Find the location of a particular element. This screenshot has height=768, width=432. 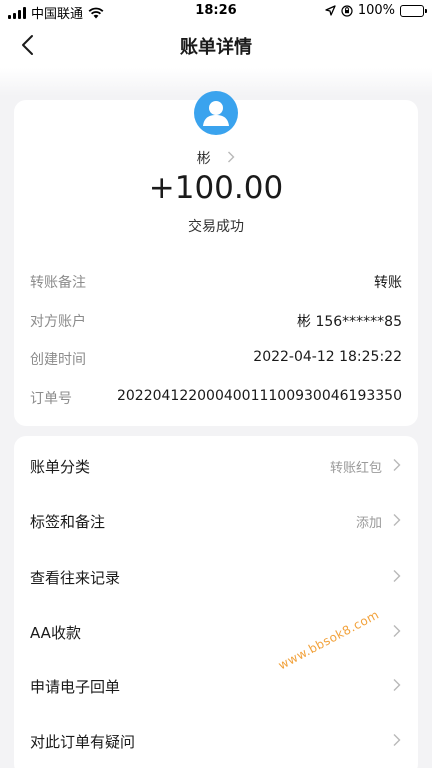

user-avatar-icon is located at coordinates (216, 113).